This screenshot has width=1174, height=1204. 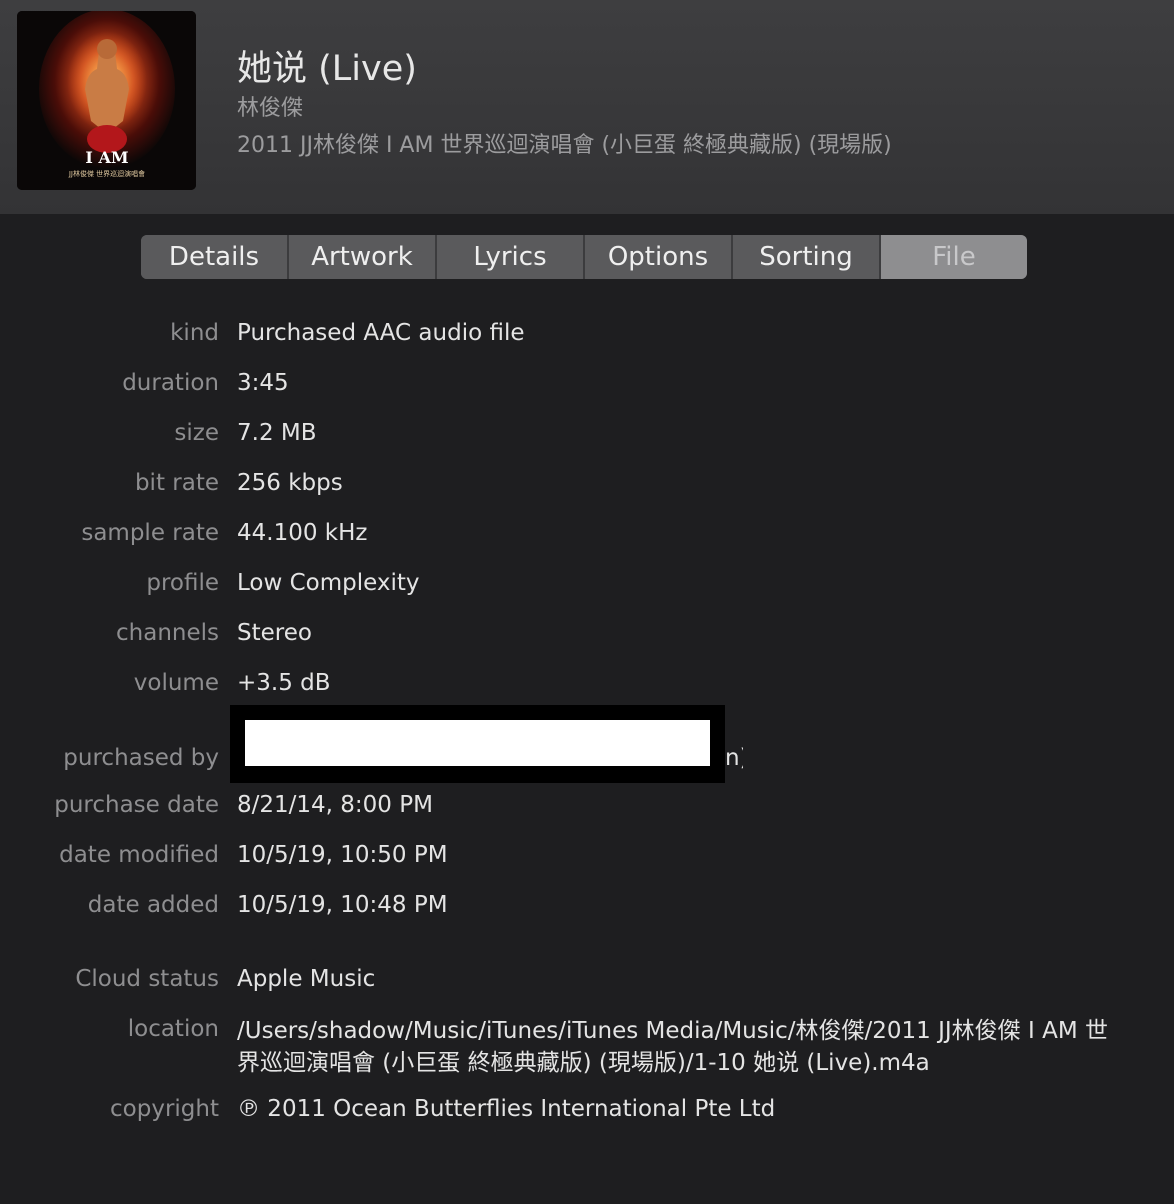 I want to click on field-label: purchased by, so click(x=141, y=758).